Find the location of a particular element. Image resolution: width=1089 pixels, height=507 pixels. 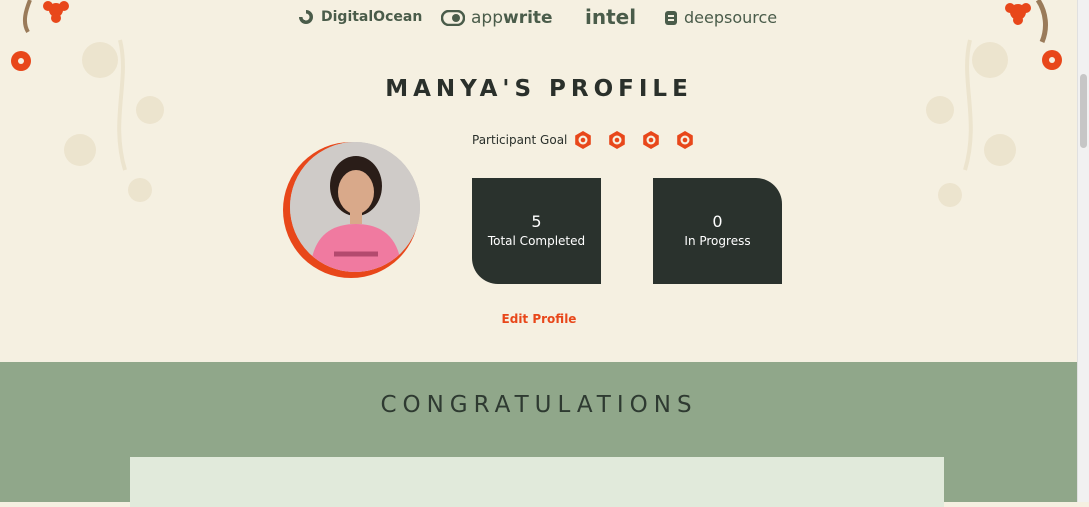

stat-total-completed: 5 Total Completed is located at coordinates (536, 231).